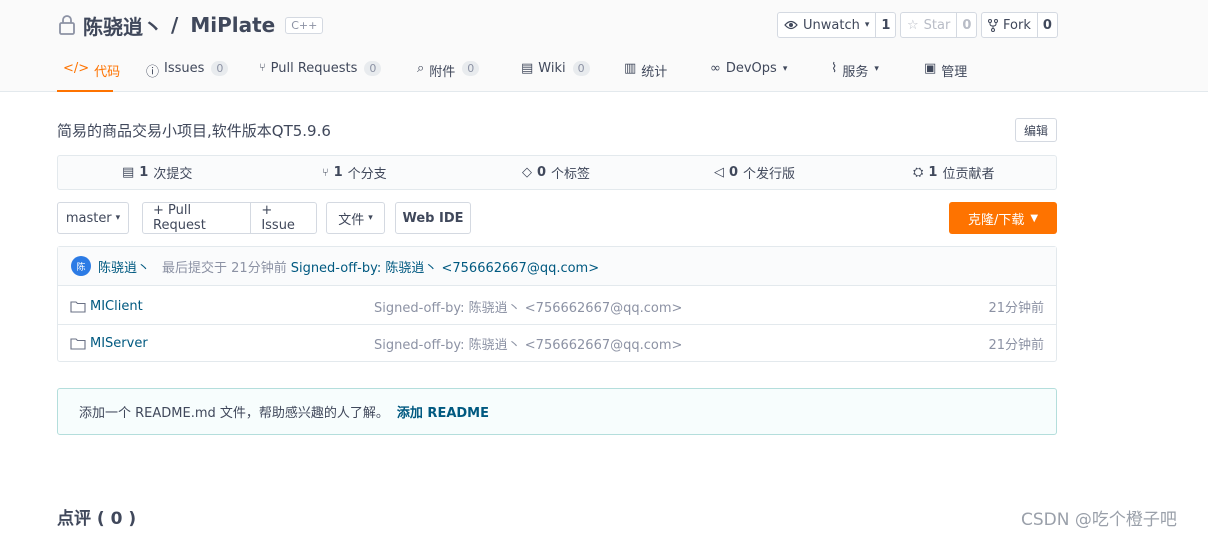 This screenshot has height=534, width=1208. Describe the element at coordinates (448, 73) in the screenshot. I see `tab-attachments: ⌕ 附件 0` at that location.